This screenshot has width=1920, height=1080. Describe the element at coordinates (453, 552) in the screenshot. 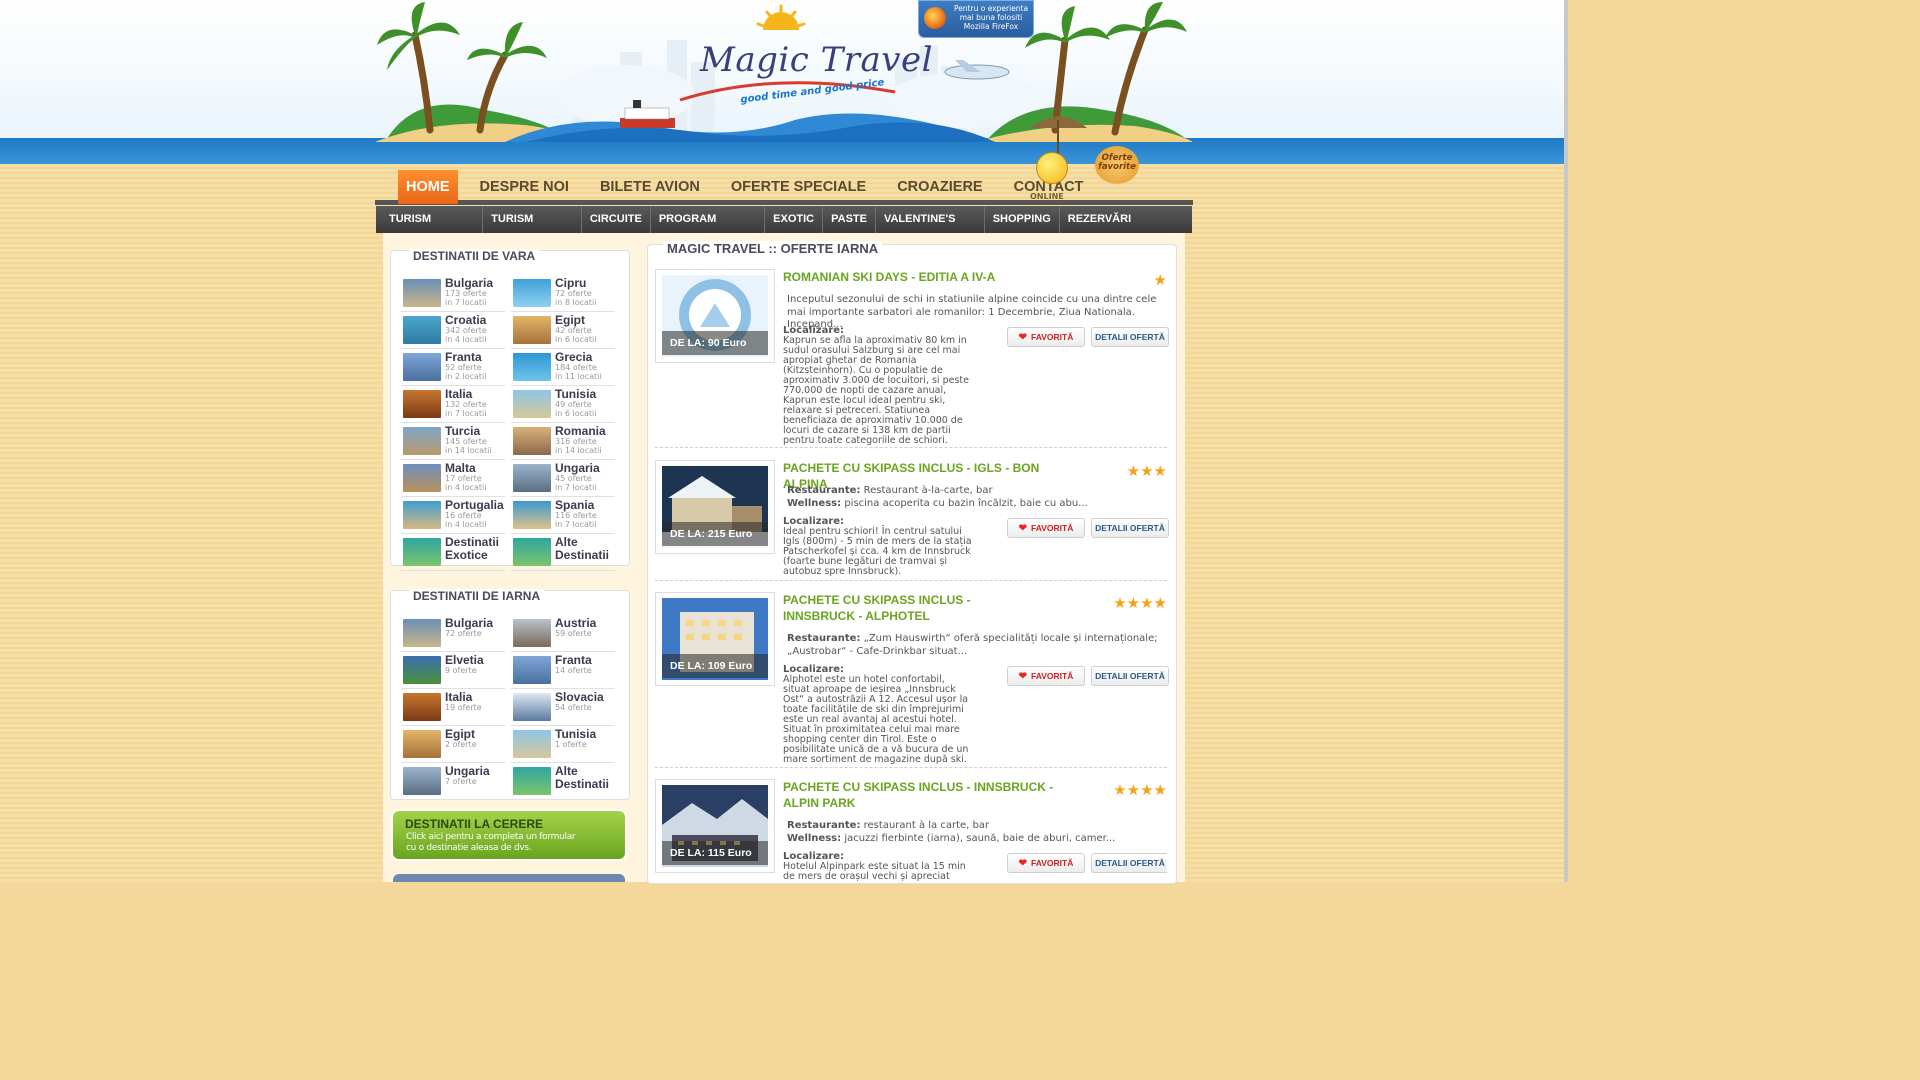

I see `destination-item-exotic: Destinatii Exotice` at that location.